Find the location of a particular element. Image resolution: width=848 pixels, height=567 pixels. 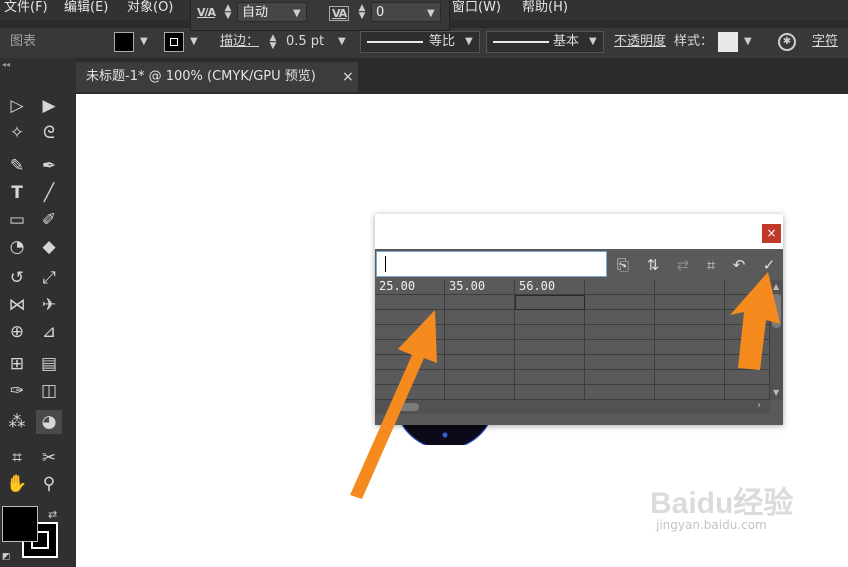

scale-tool-icon: ⤢ is located at coordinates (49, 278).